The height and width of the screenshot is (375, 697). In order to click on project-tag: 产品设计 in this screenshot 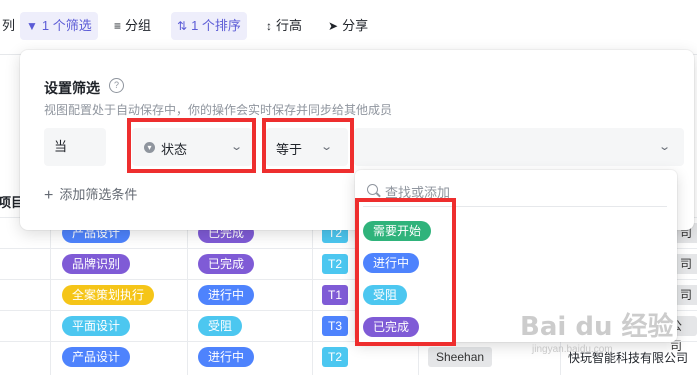, I will do `click(96, 357)`.